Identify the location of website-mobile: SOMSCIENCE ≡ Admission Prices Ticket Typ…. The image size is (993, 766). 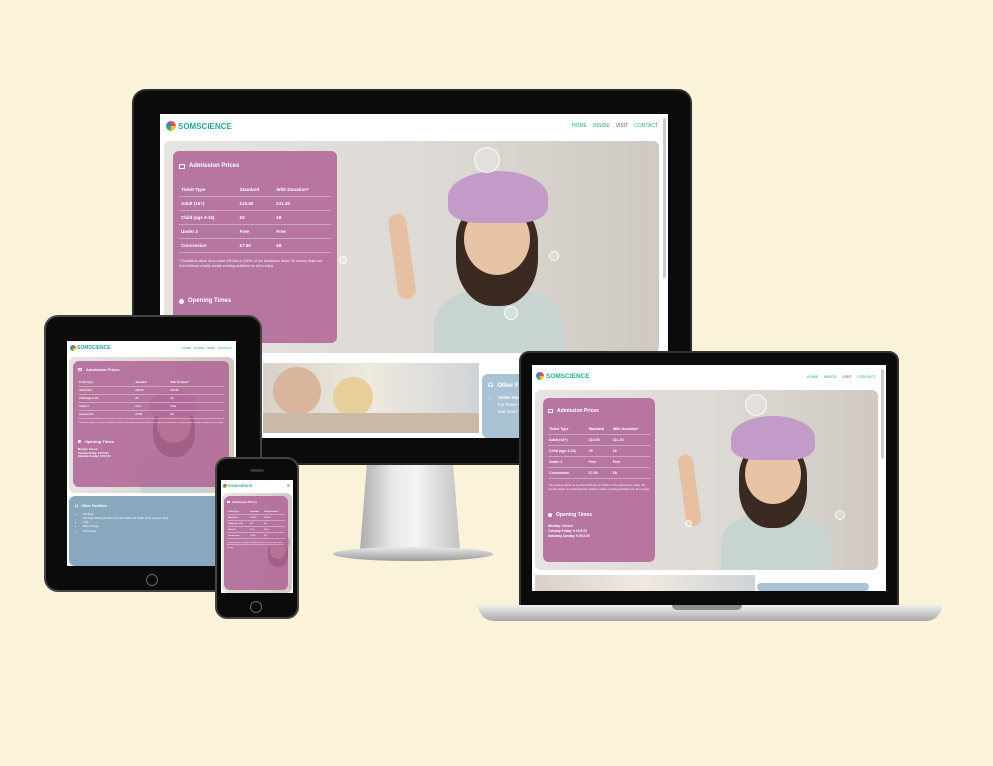
(257, 536).